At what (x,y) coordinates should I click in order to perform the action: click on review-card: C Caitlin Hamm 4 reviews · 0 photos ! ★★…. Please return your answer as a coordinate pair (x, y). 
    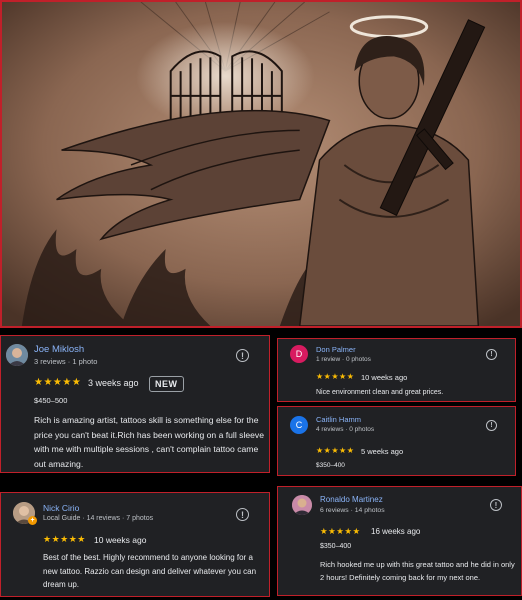
    Looking at the image, I should click on (396, 441).